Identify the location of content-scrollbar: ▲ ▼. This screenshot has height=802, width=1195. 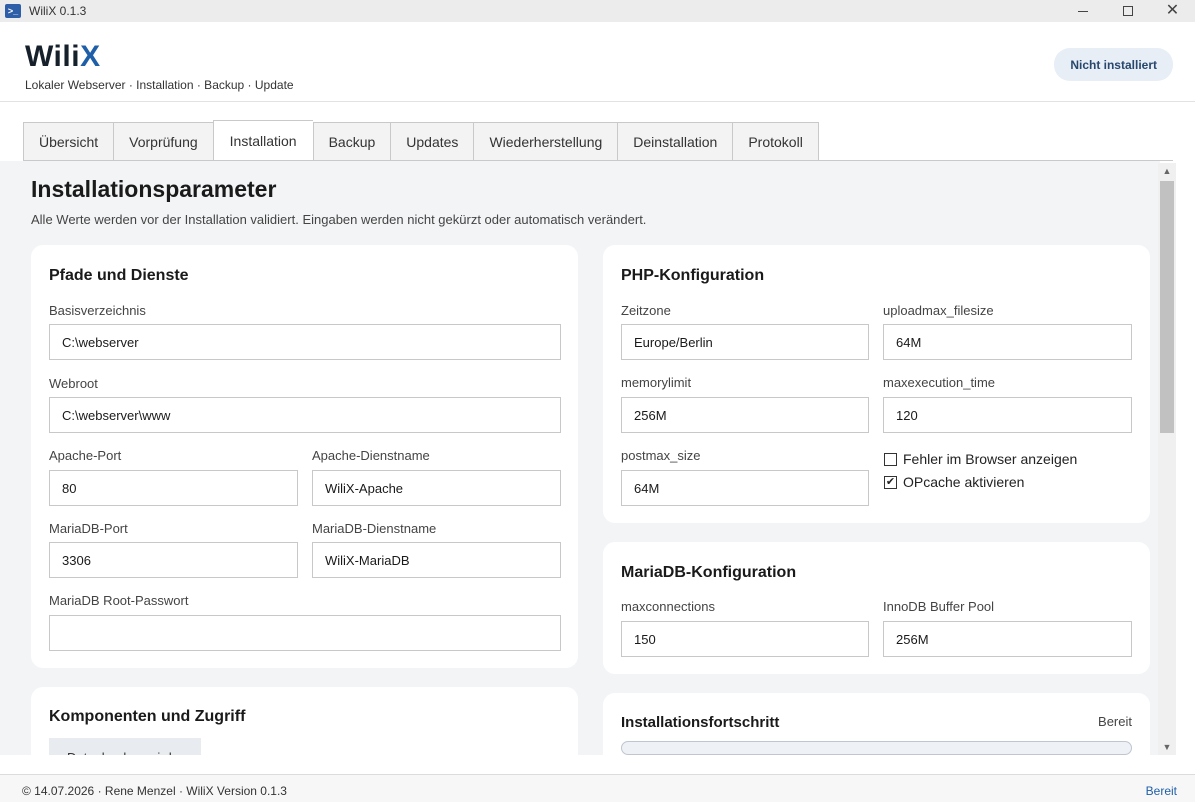
(1167, 459).